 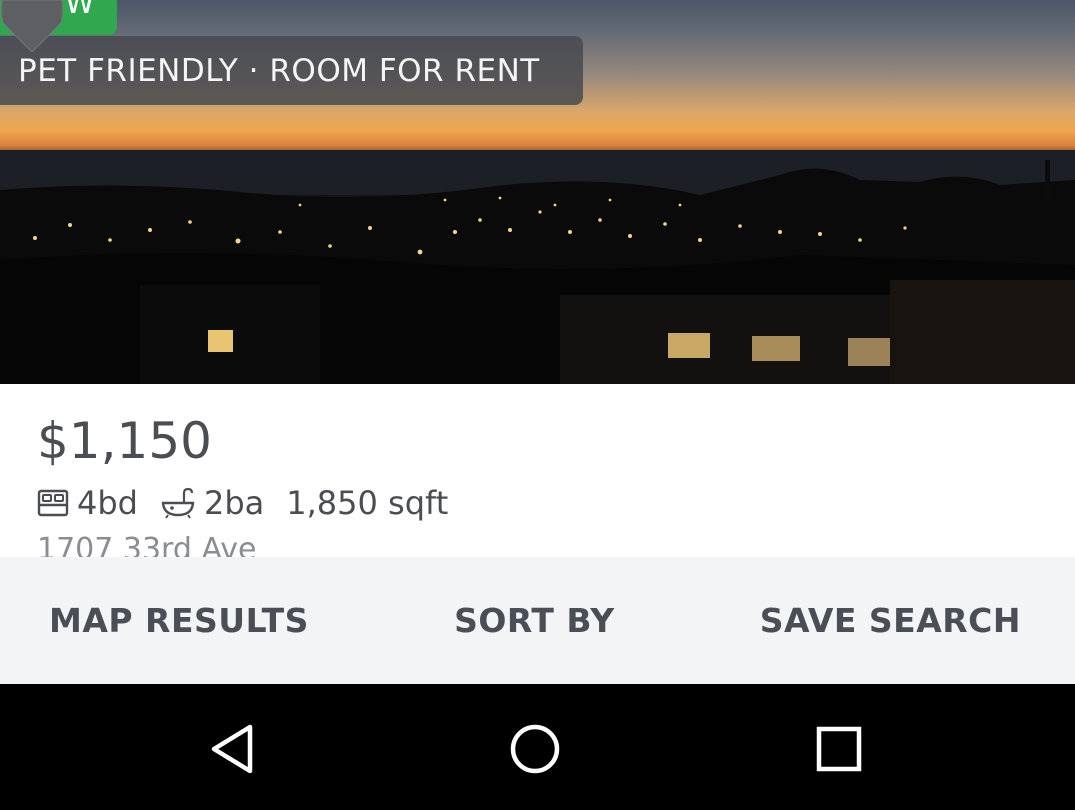 I want to click on save-search-button: SAVE SEARCH, so click(x=890, y=620).